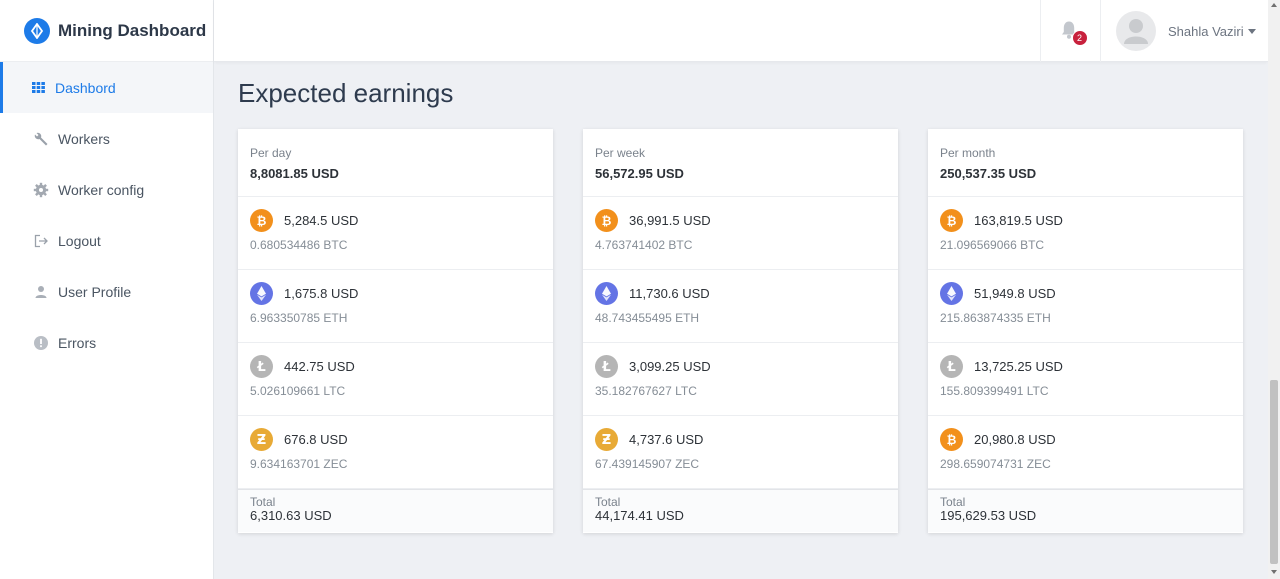 This screenshot has height=579, width=1280. I want to click on topbar: 2 Shahla Vaziri, so click(741, 31).